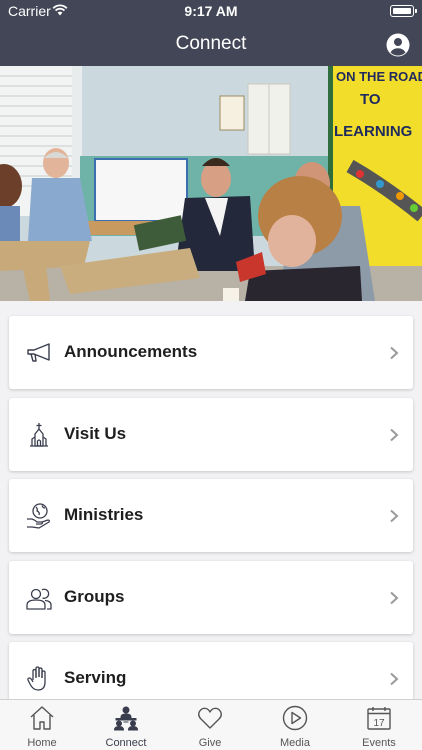 This screenshot has width=422, height=750. I want to click on clock: 9:17 AM, so click(211, 11).